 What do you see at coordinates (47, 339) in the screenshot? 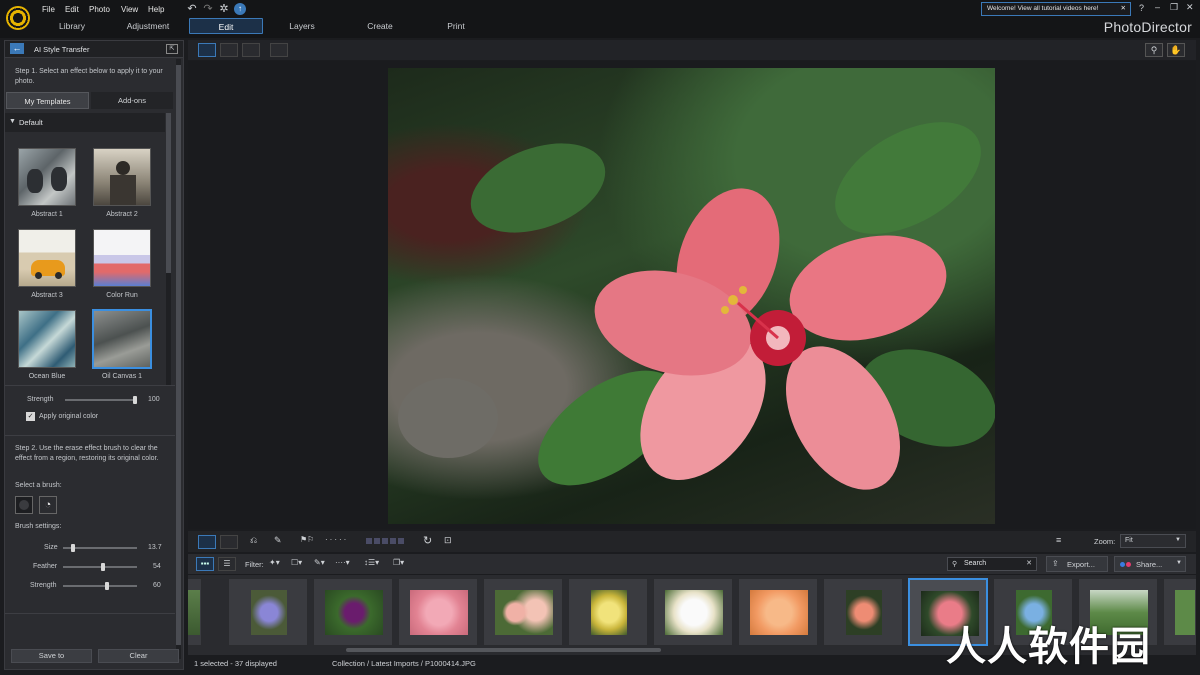
I see `template-thumb-ocean-blue` at bounding box center [47, 339].